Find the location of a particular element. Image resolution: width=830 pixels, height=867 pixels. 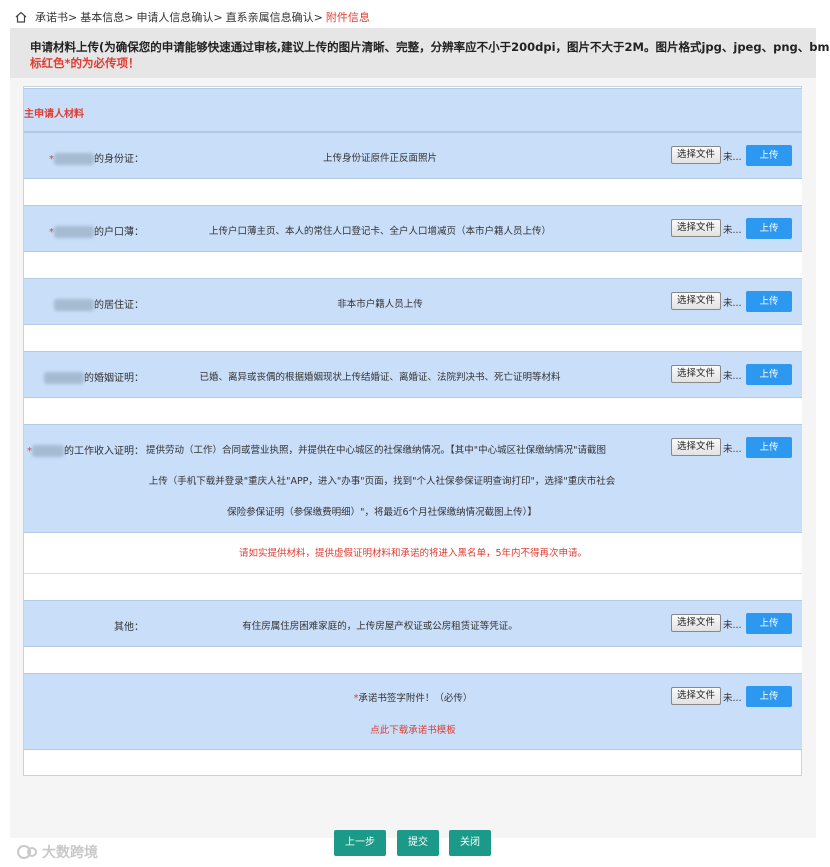

row-signature is located at coordinates (413, 711).